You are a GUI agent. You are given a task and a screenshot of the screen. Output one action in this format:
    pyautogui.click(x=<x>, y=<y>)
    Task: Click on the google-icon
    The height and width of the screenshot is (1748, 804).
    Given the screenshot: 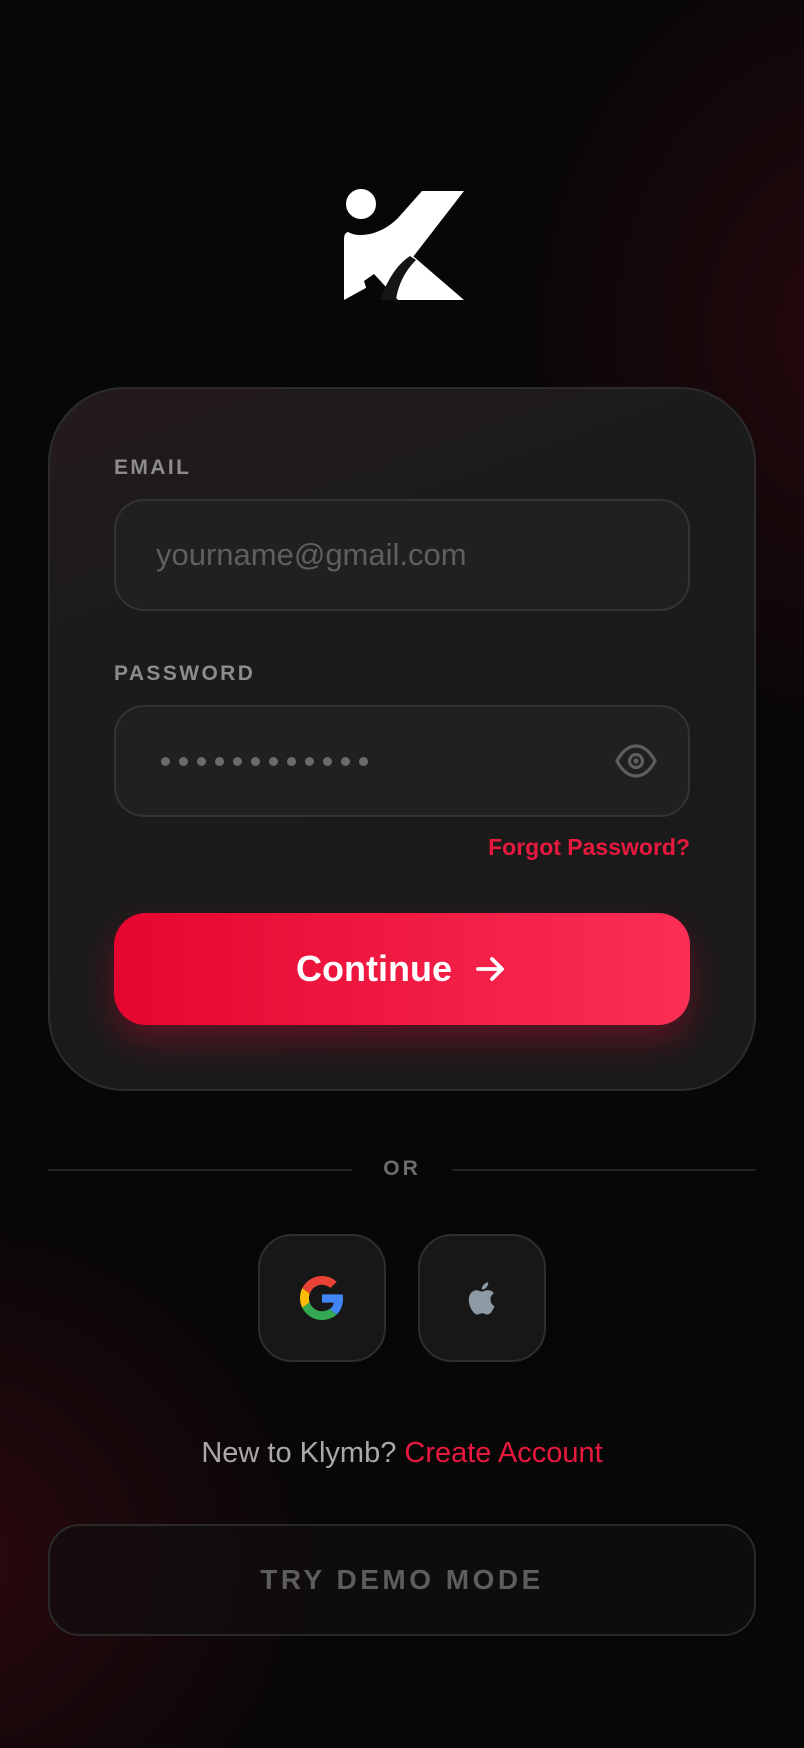 What is the action you would take?
    pyautogui.click(x=322, y=1298)
    